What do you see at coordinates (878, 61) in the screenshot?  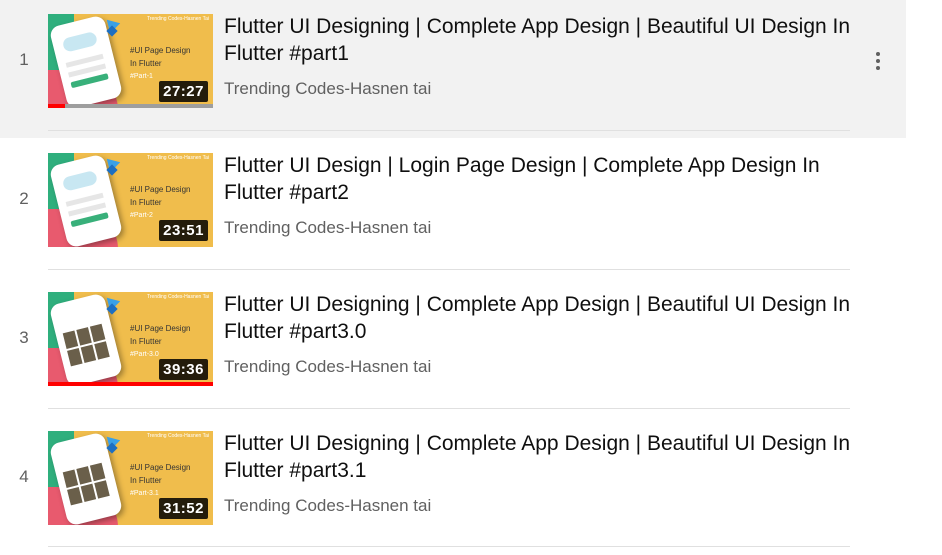 I see `more-vert-icon` at bounding box center [878, 61].